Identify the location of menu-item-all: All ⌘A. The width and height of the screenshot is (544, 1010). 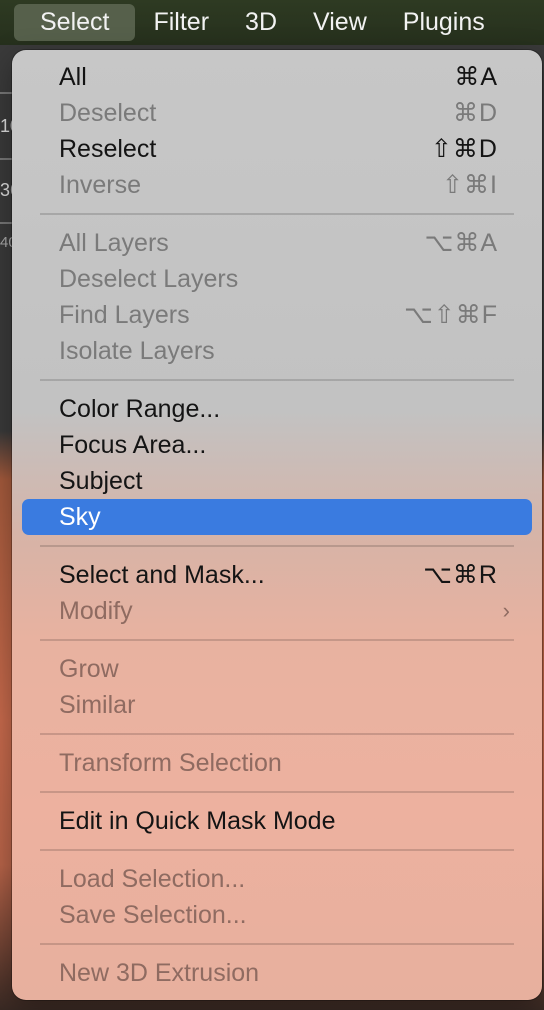
(277, 77).